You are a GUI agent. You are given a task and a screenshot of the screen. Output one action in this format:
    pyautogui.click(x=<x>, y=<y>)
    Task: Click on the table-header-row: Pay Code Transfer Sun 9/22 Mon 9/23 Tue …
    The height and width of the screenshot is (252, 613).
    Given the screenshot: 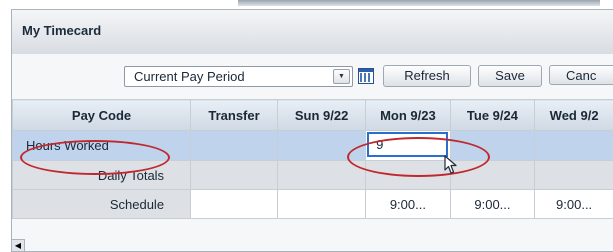 What is the action you would take?
    pyautogui.click(x=313, y=115)
    